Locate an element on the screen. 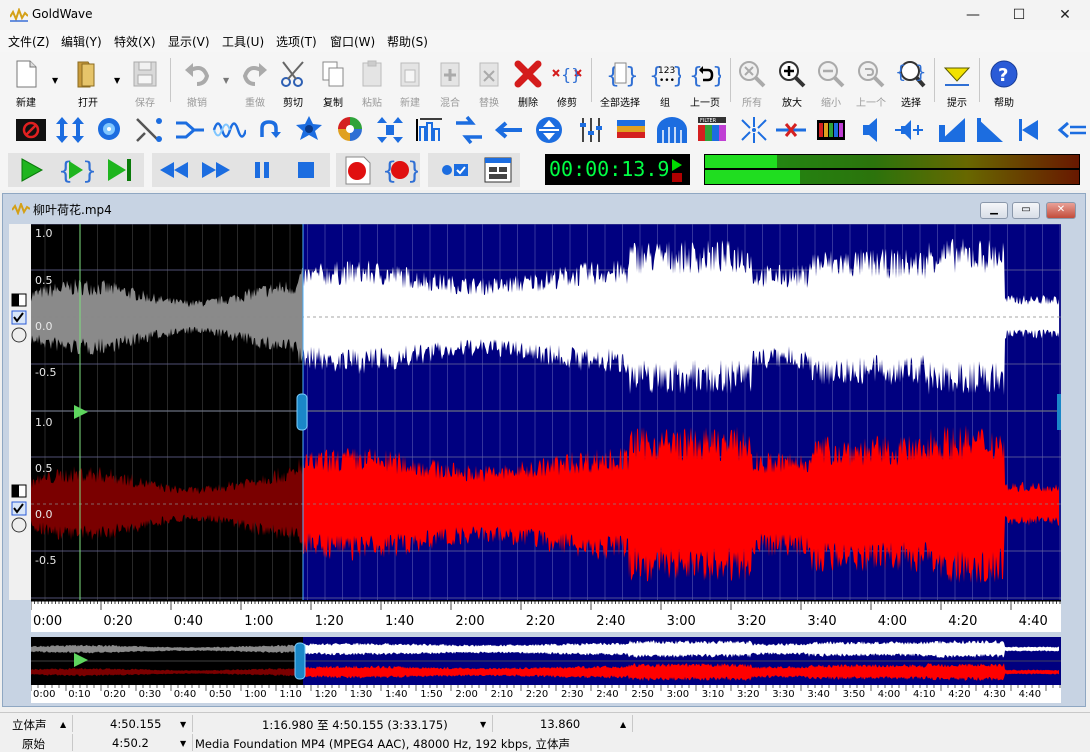 The height and width of the screenshot is (752, 1090). undo-dropdown-arrow-icon: ▼ is located at coordinates (226, 80).